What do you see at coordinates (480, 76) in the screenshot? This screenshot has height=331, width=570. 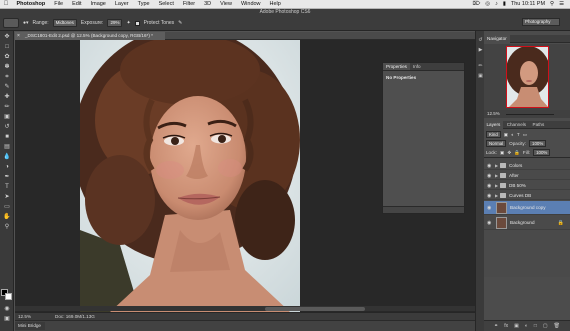 I see `clone-source-icon: ▣` at bounding box center [480, 76].